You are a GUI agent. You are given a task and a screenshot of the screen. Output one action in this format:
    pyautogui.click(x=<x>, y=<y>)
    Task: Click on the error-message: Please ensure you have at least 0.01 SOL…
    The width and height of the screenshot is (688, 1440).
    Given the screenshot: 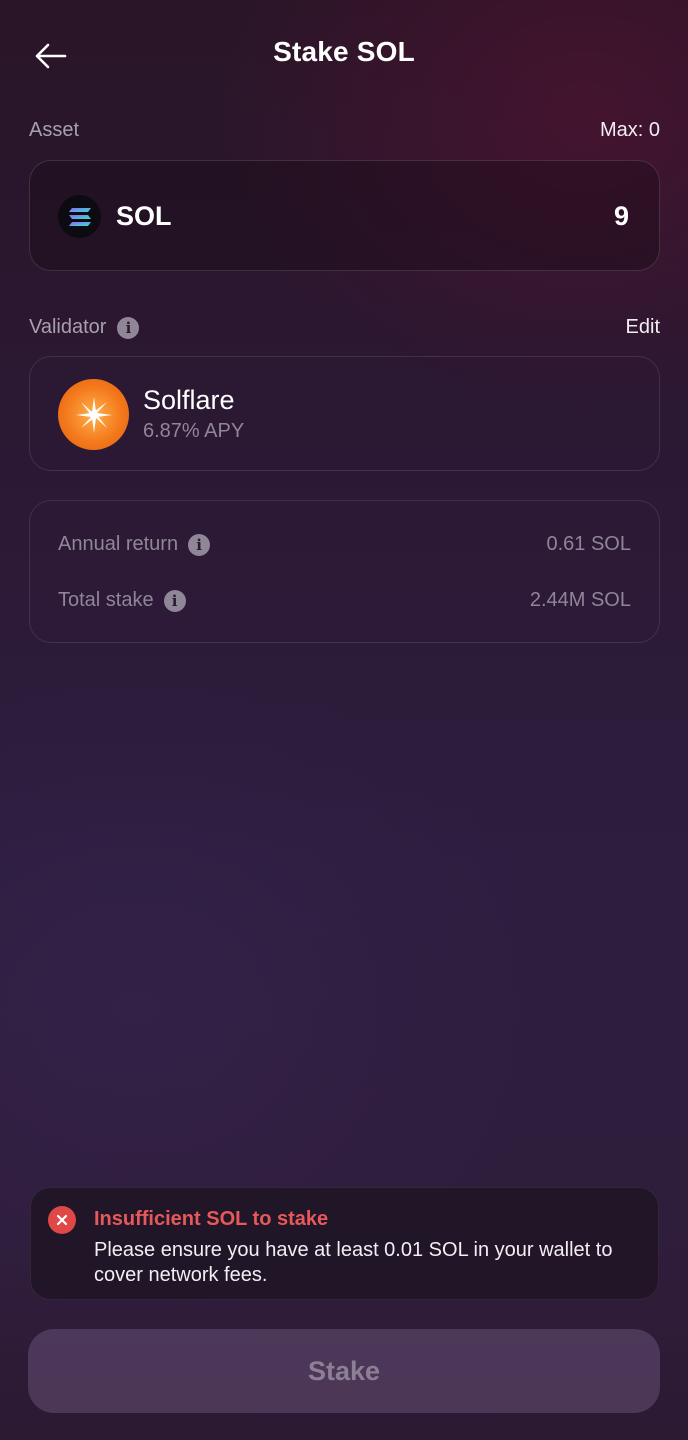 What is the action you would take?
    pyautogui.click(x=353, y=1262)
    